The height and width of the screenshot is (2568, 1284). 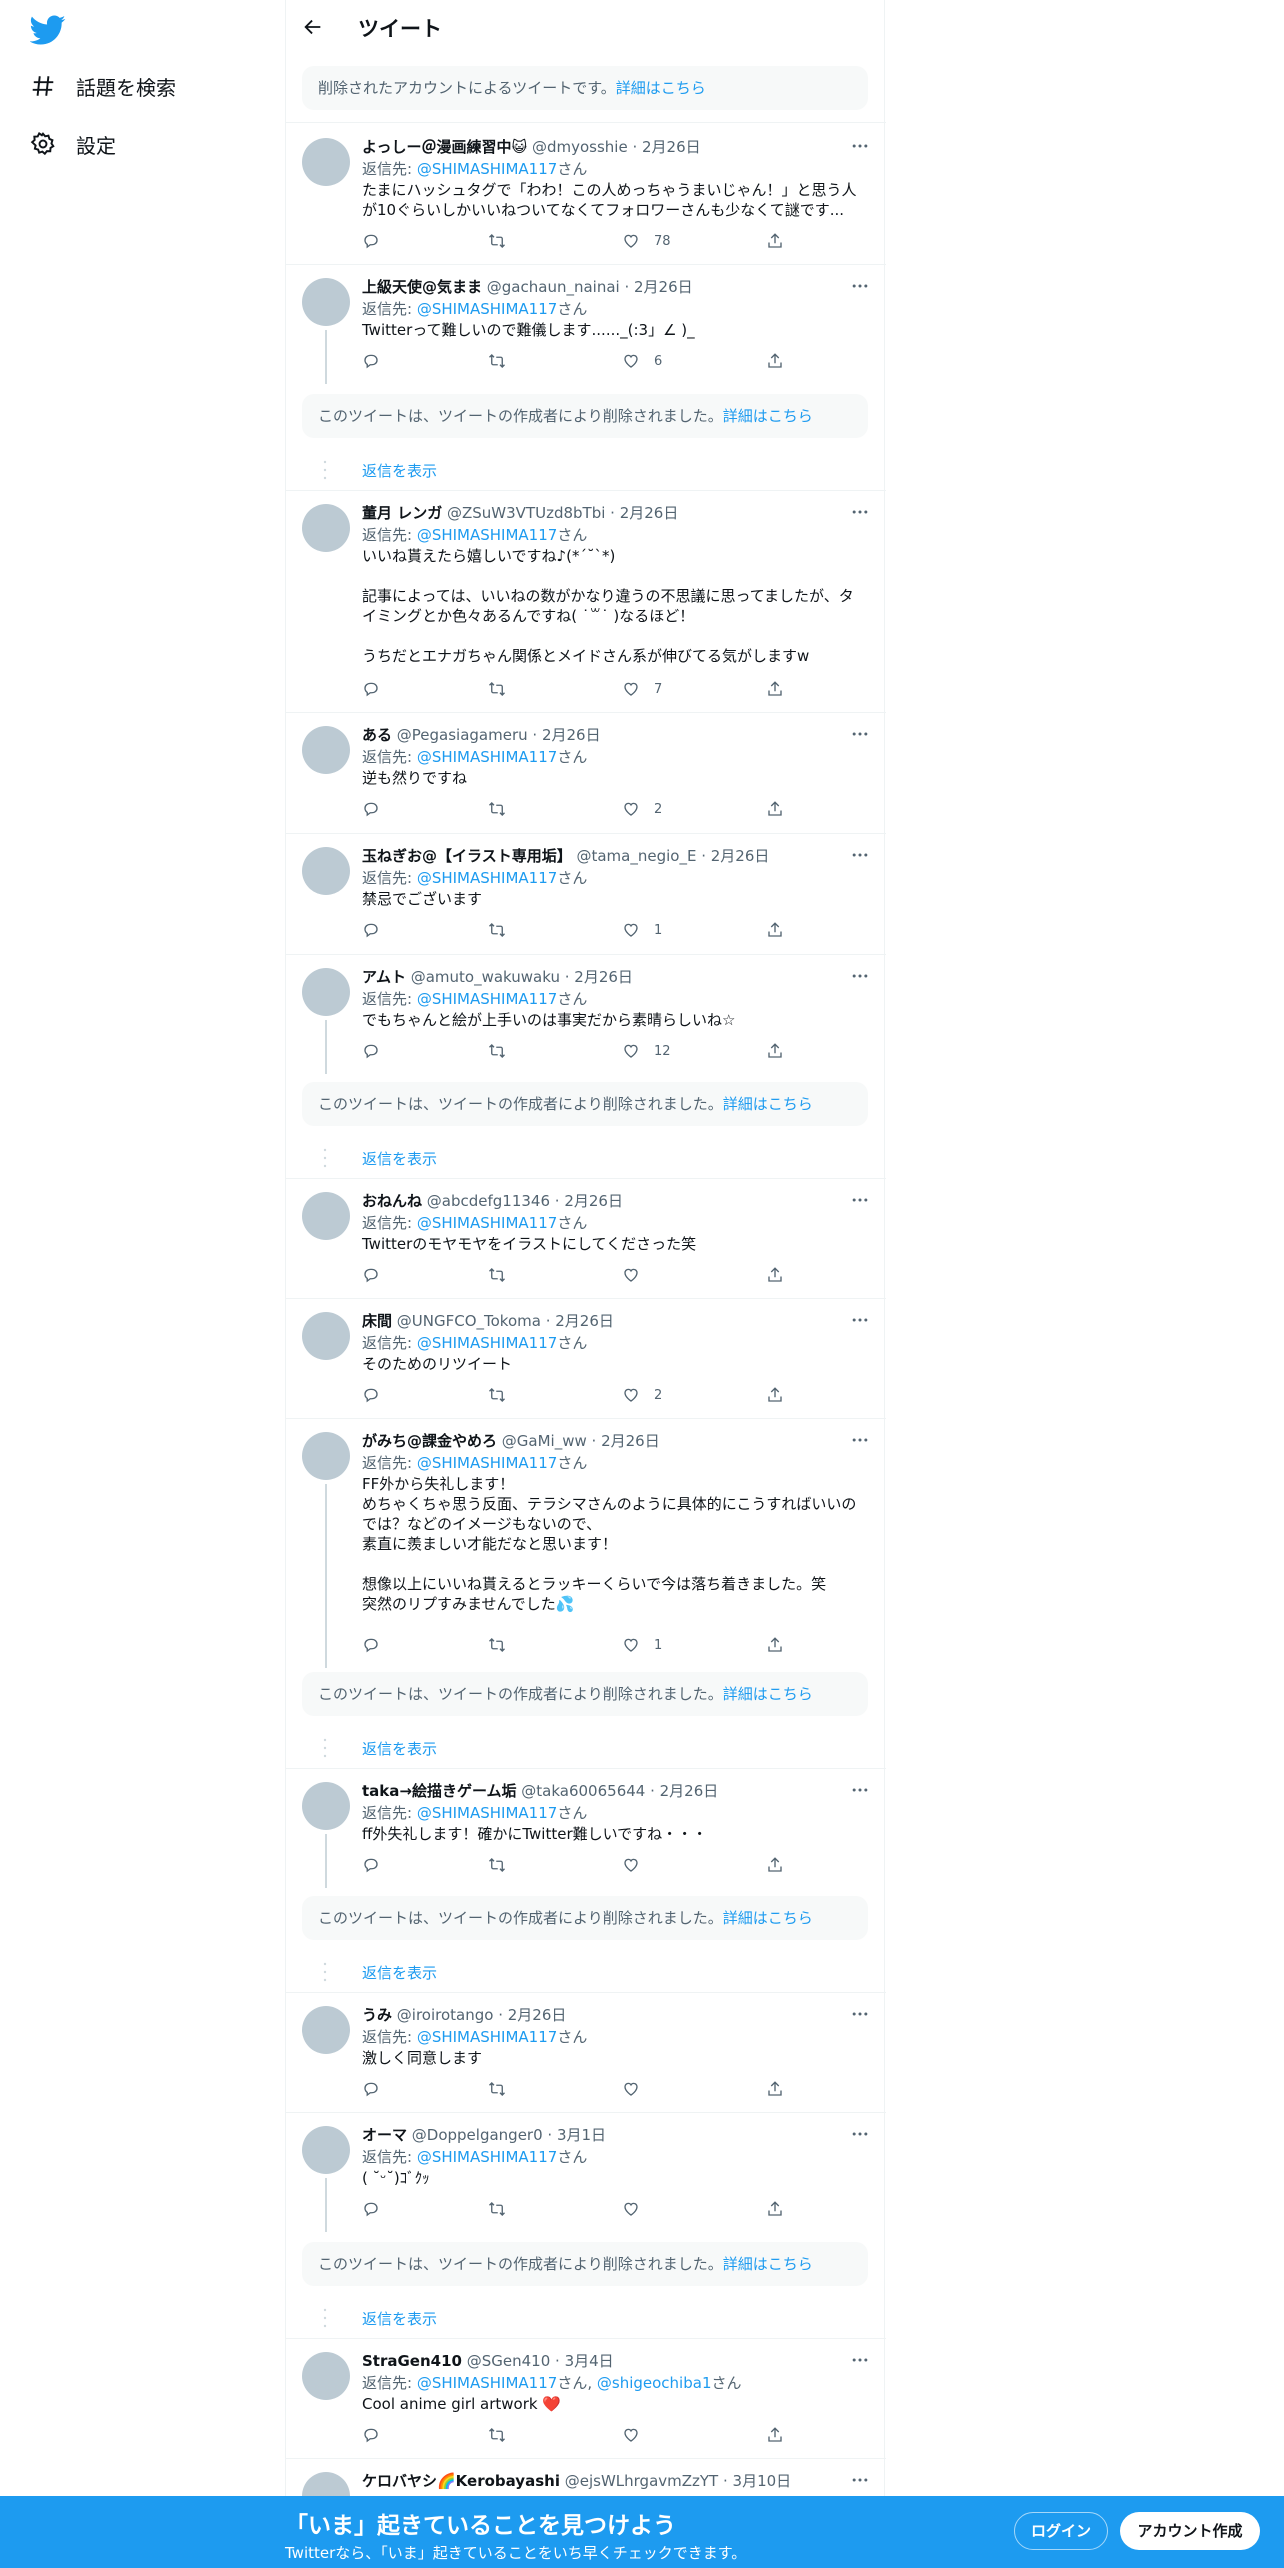 What do you see at coordinates (103, 86) in the screenshot?
I see `sidebar-item-explore: 話題を検索` at bounding box center [103, 86].